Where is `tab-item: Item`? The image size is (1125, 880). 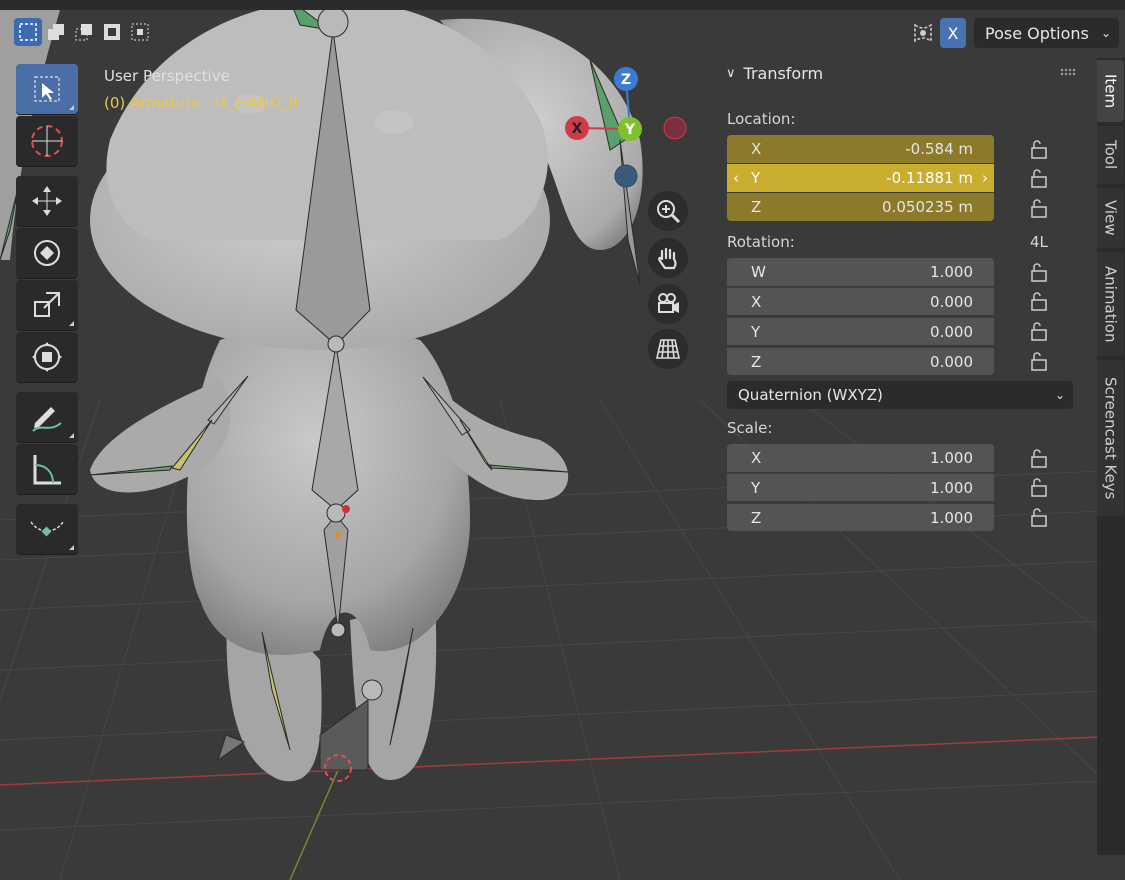
tab-item: Item is located at coordinates (1110, 91).